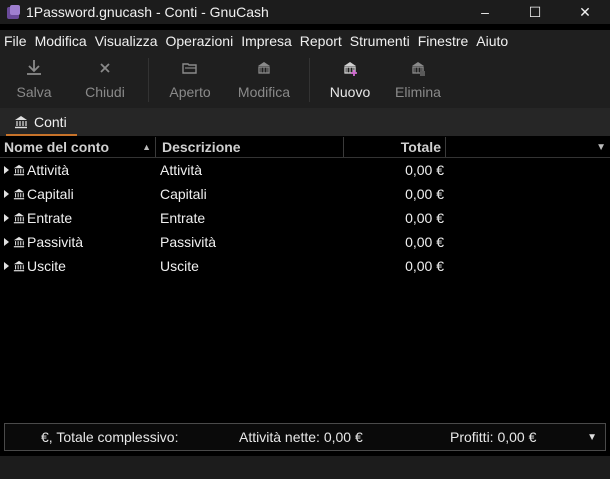 This screenshot has width=610, height=479. What do you see at coordinates (301, 437) in the screenshot?
I see `summary-net-assets: Attività nette: 0,00 €` at bounding box center [301, 437].